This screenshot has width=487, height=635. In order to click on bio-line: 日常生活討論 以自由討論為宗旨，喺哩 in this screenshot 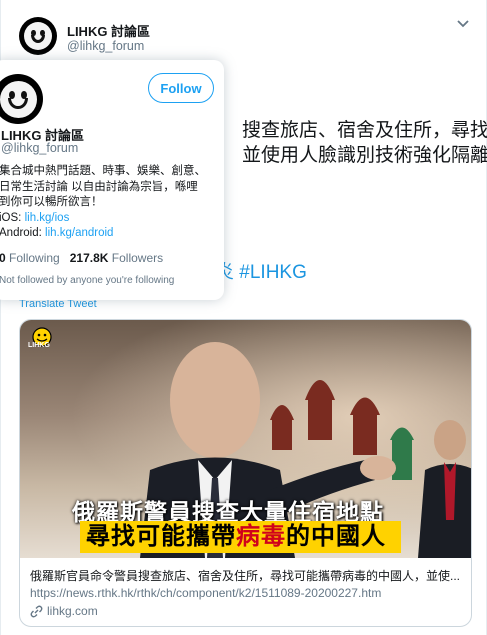, I will do `click(99, 186)`.